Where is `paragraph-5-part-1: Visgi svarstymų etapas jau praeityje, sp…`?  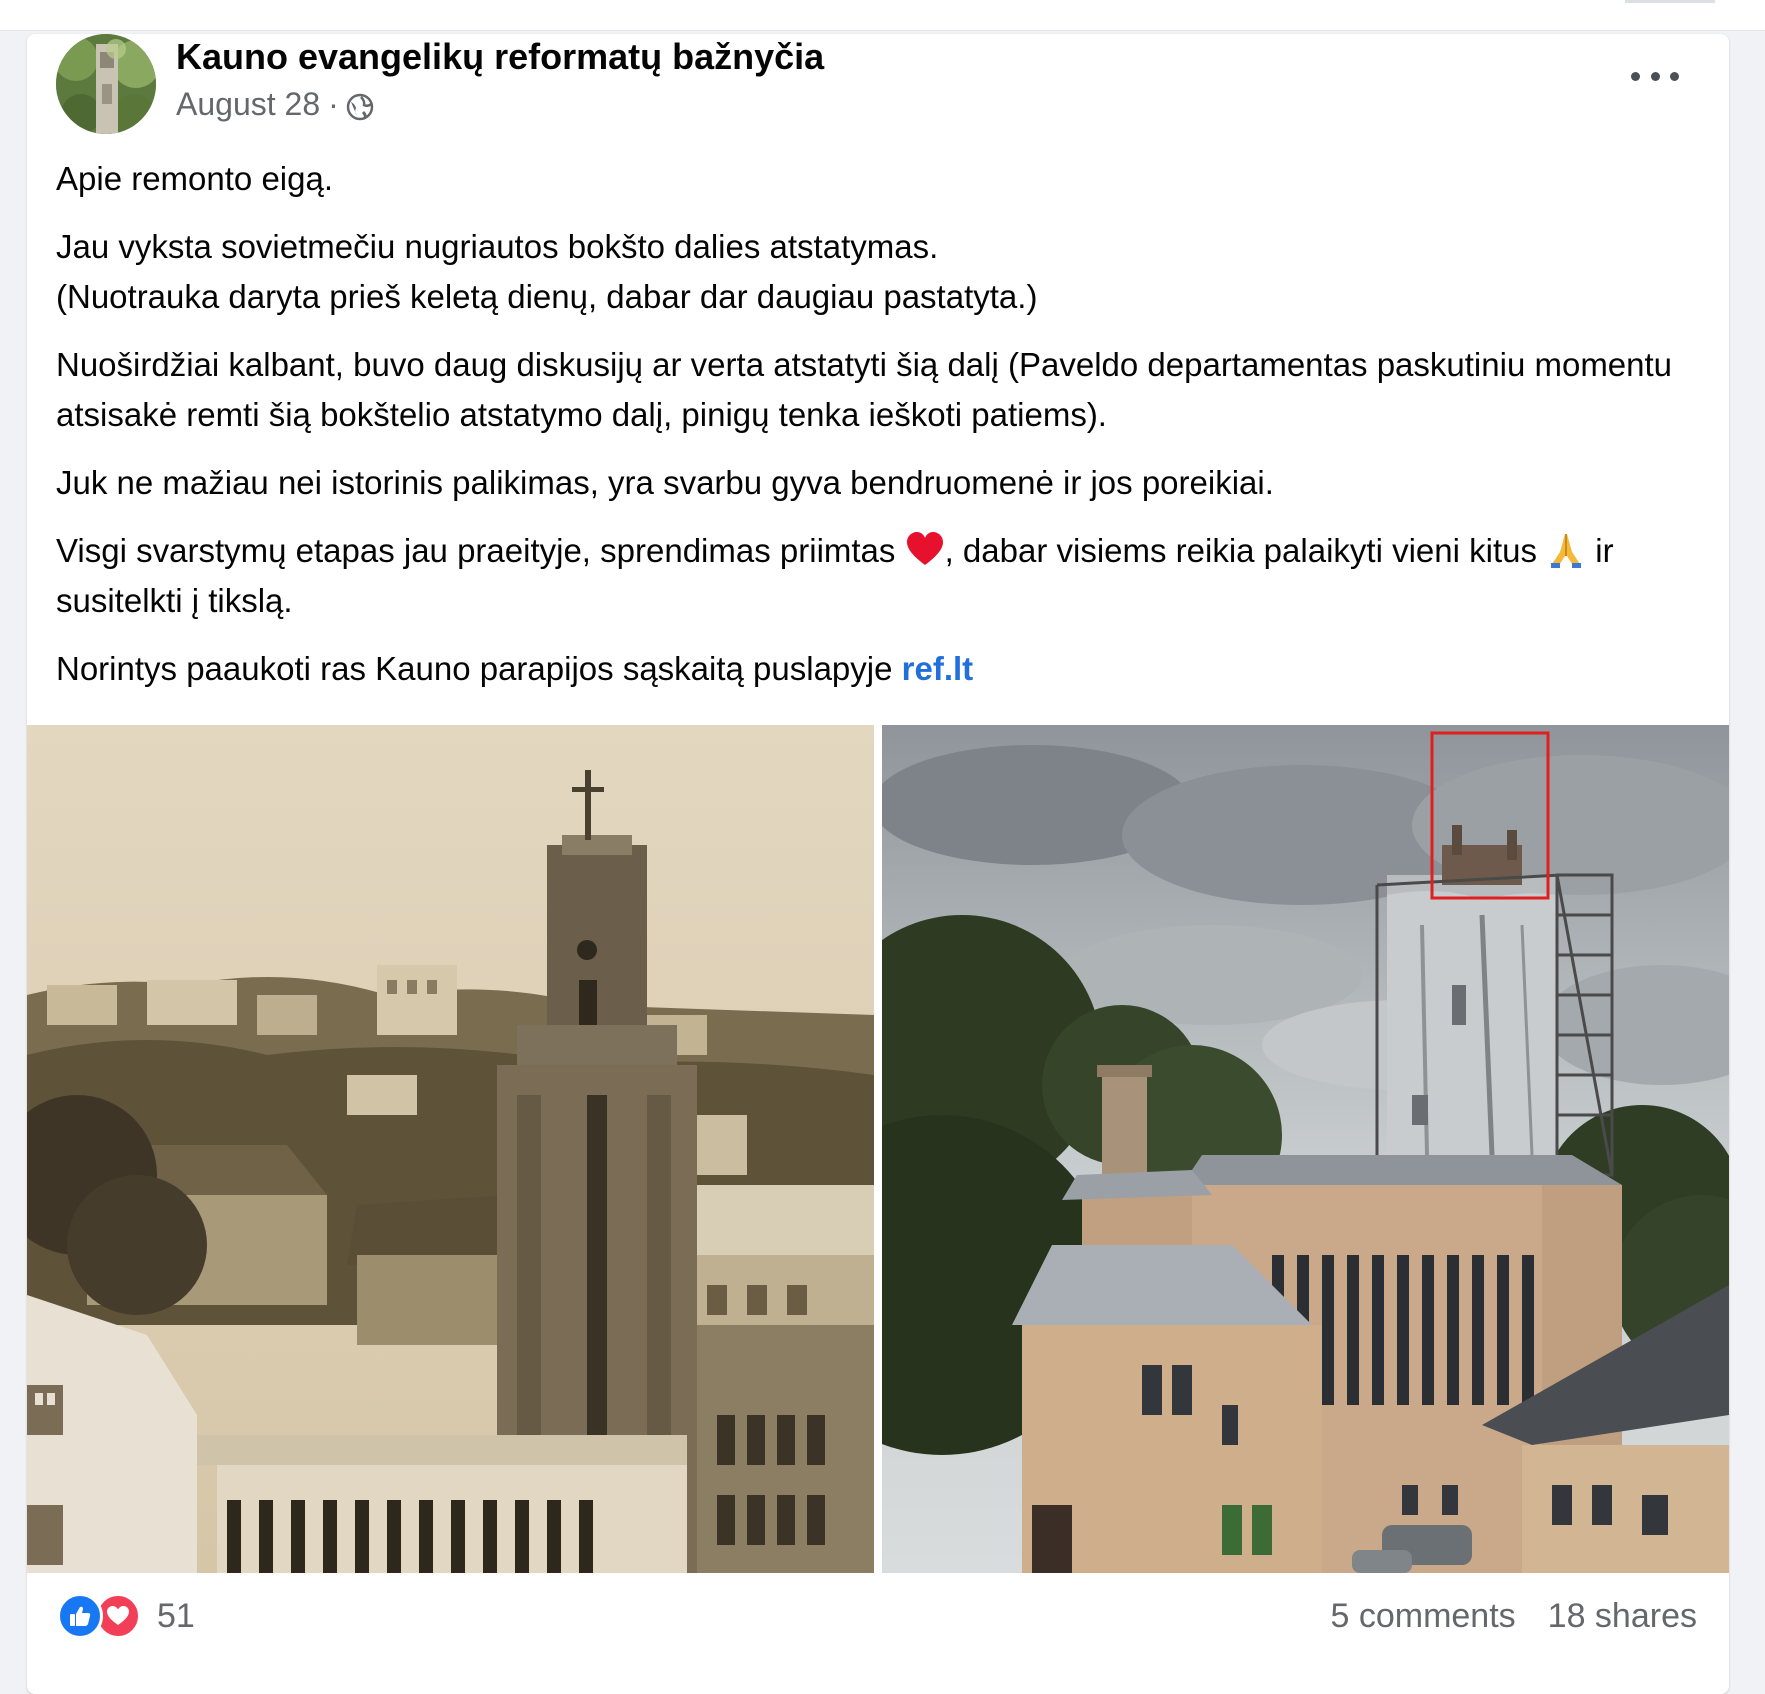 paragraph-5-part-1: Visgi svarstymų etapas jau praeityje, sp… is located at coordinates (480, 550).